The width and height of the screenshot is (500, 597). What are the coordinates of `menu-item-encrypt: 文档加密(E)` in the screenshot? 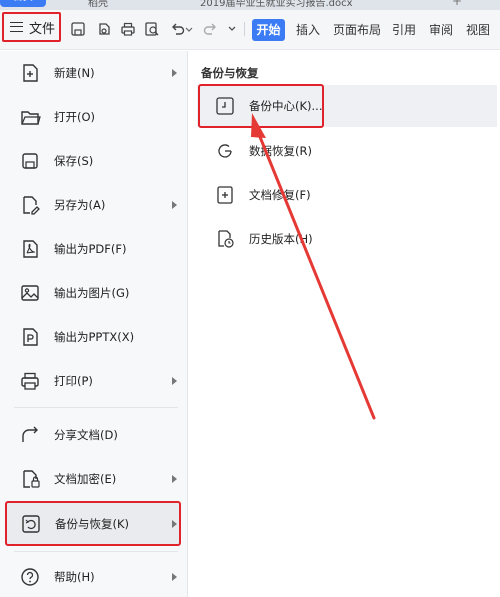 It's located at (94, 479).